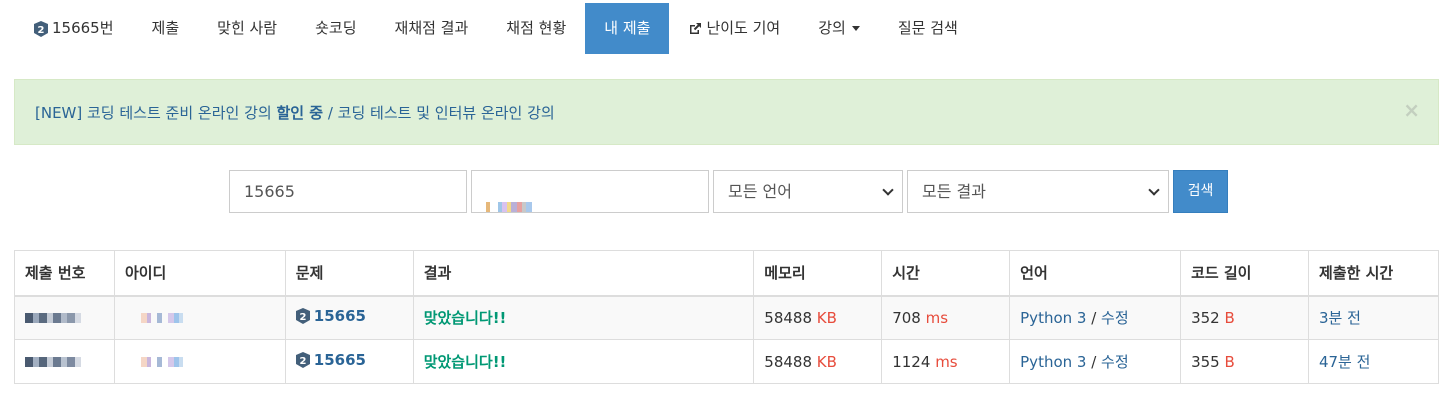 Image resolution: width=1453 pixels, height=404 pixels. I want to click on cell-time: 1124 ms, so click(946, 361).